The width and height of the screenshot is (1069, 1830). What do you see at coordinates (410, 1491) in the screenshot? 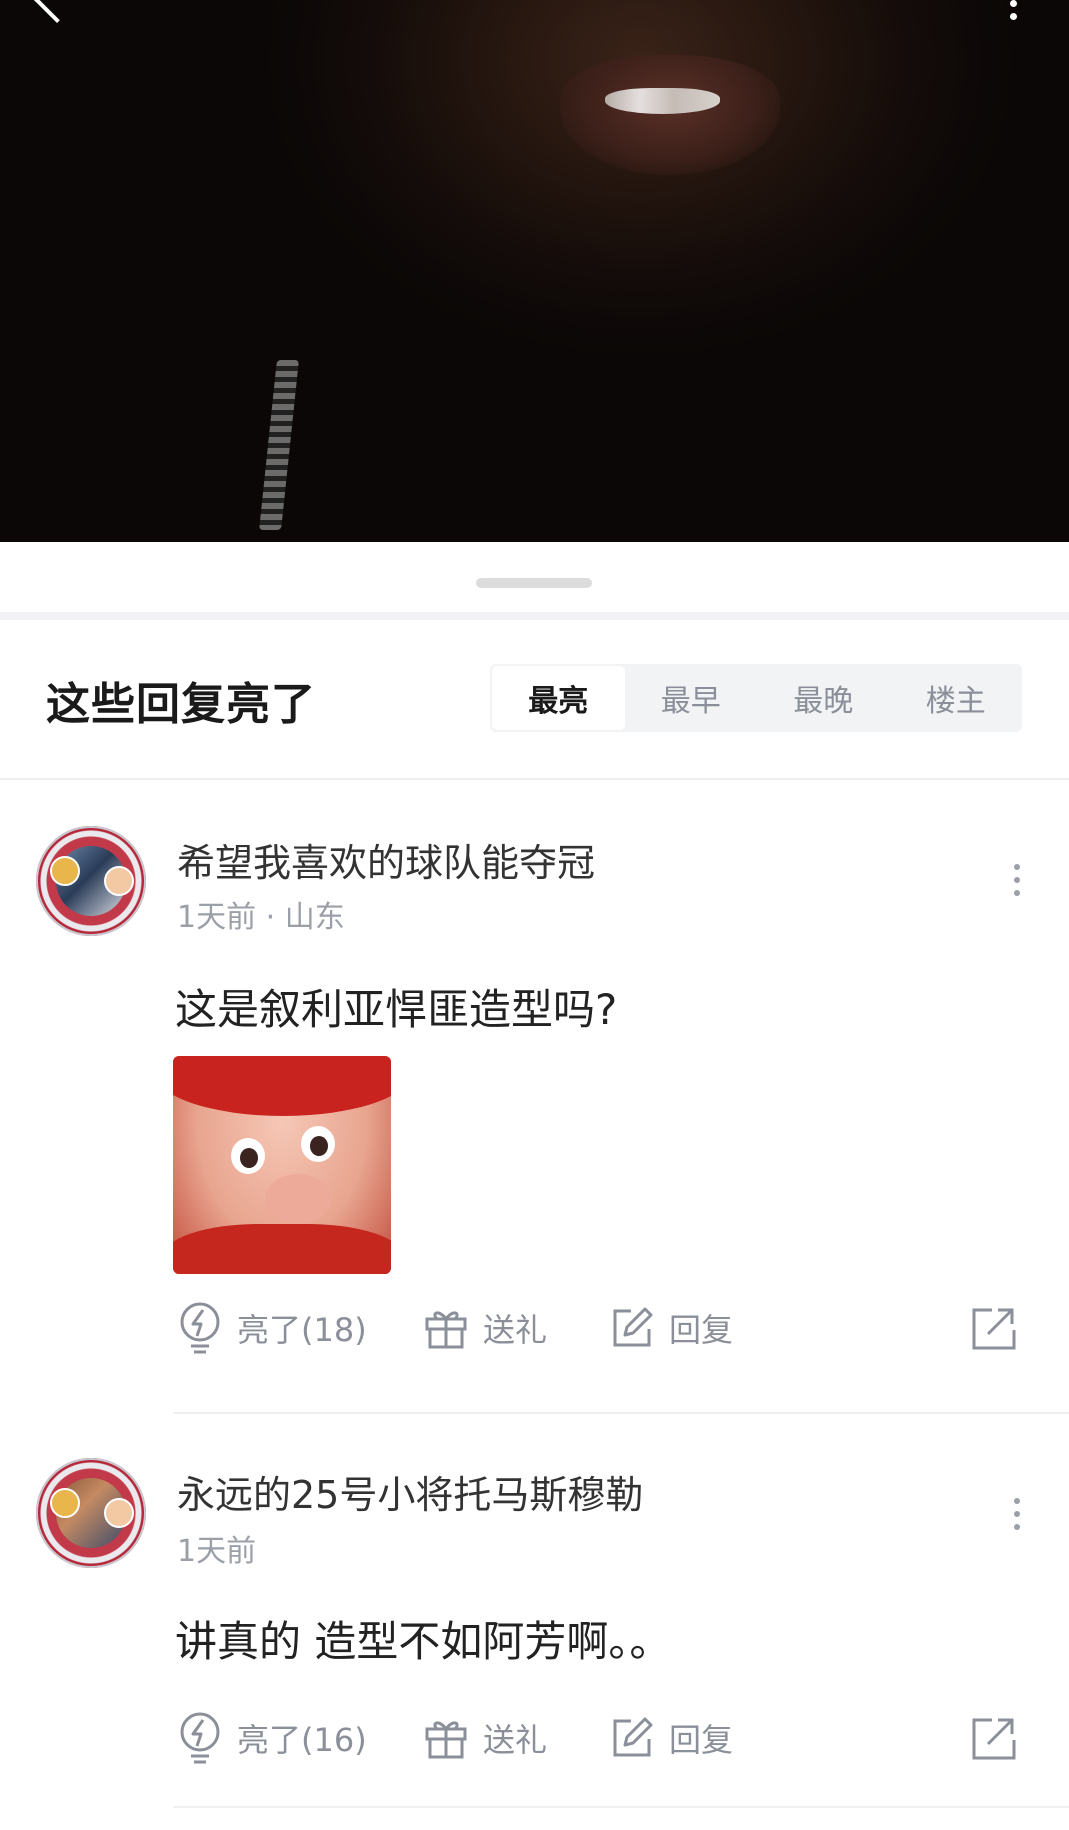
I see `username: 永远的25号小将托马斯穆勒` at bounding box center [410, 1491].